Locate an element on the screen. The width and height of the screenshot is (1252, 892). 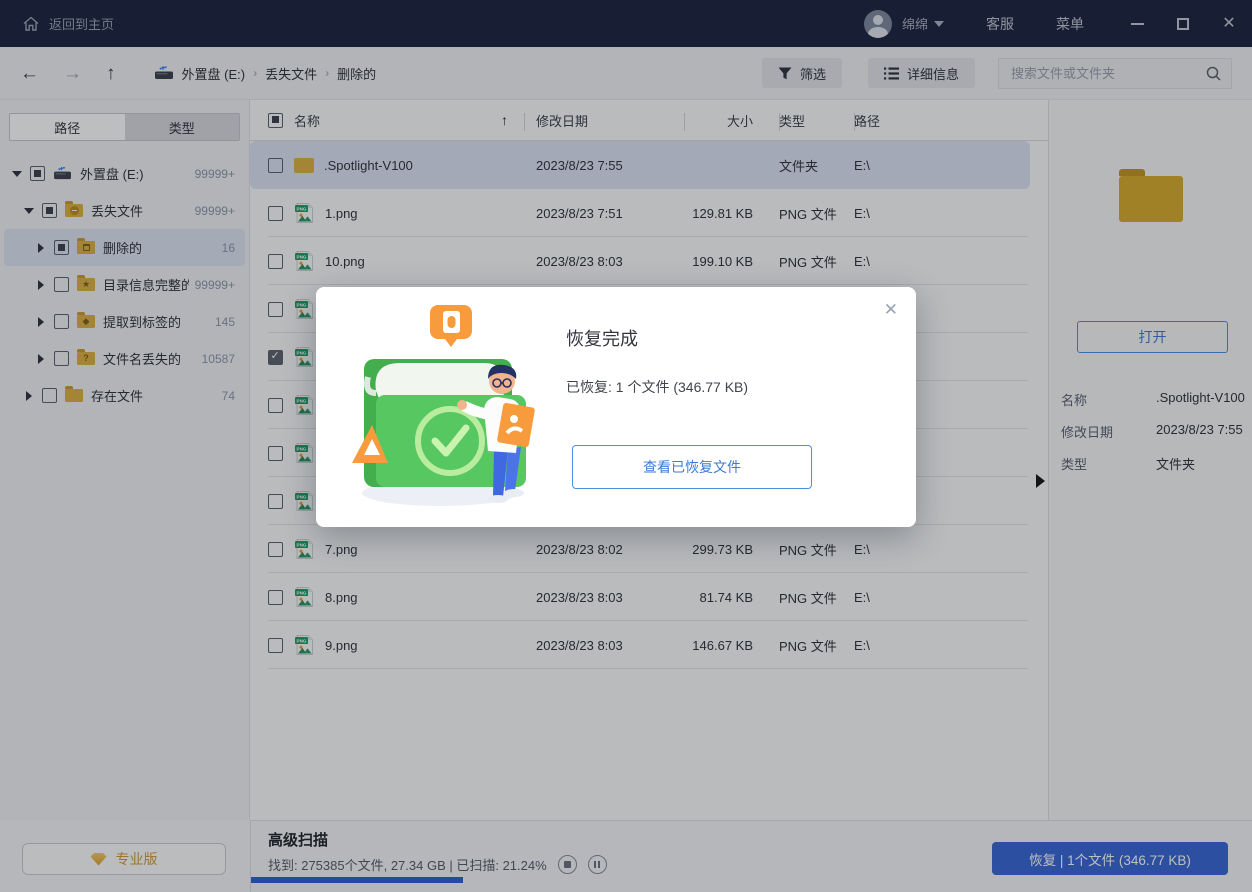
dialog-message: 已恢复: 1 个文件 (346.77 KB) is located at coordinates (657, 387).